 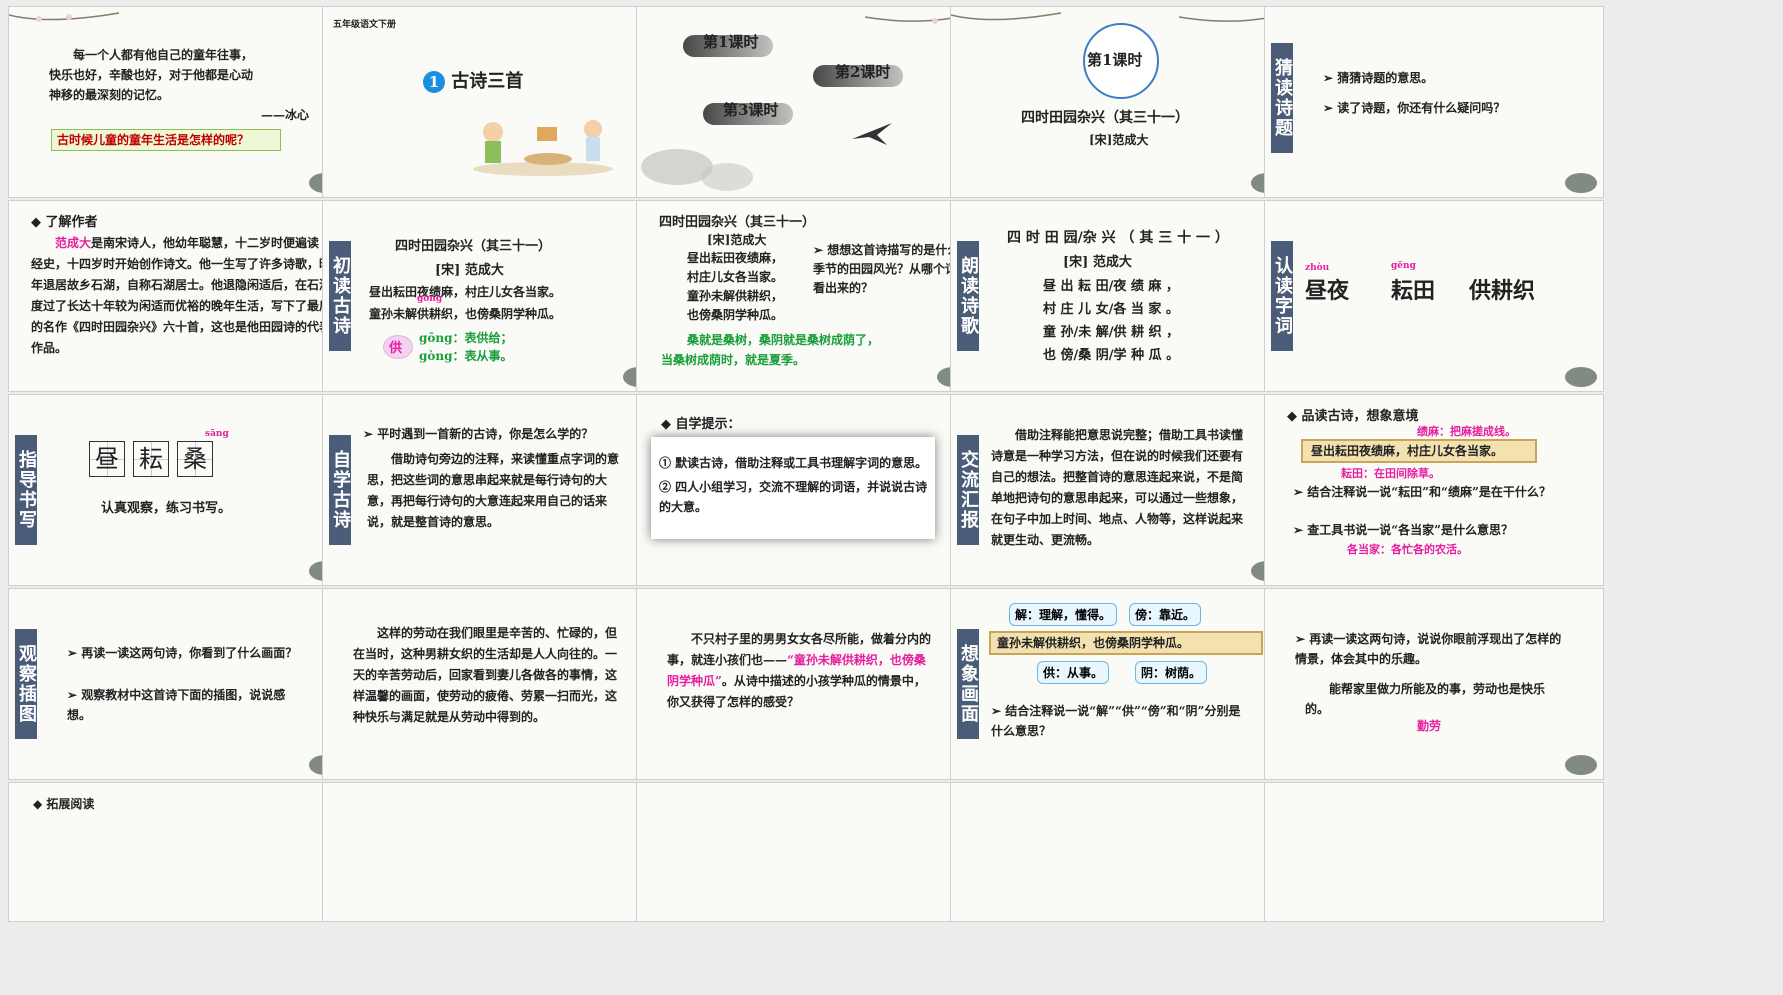 I want to click on slide-thumb-3: 第1课时 第2课时 第3课时 3 ★, so click(x=802, y=109).